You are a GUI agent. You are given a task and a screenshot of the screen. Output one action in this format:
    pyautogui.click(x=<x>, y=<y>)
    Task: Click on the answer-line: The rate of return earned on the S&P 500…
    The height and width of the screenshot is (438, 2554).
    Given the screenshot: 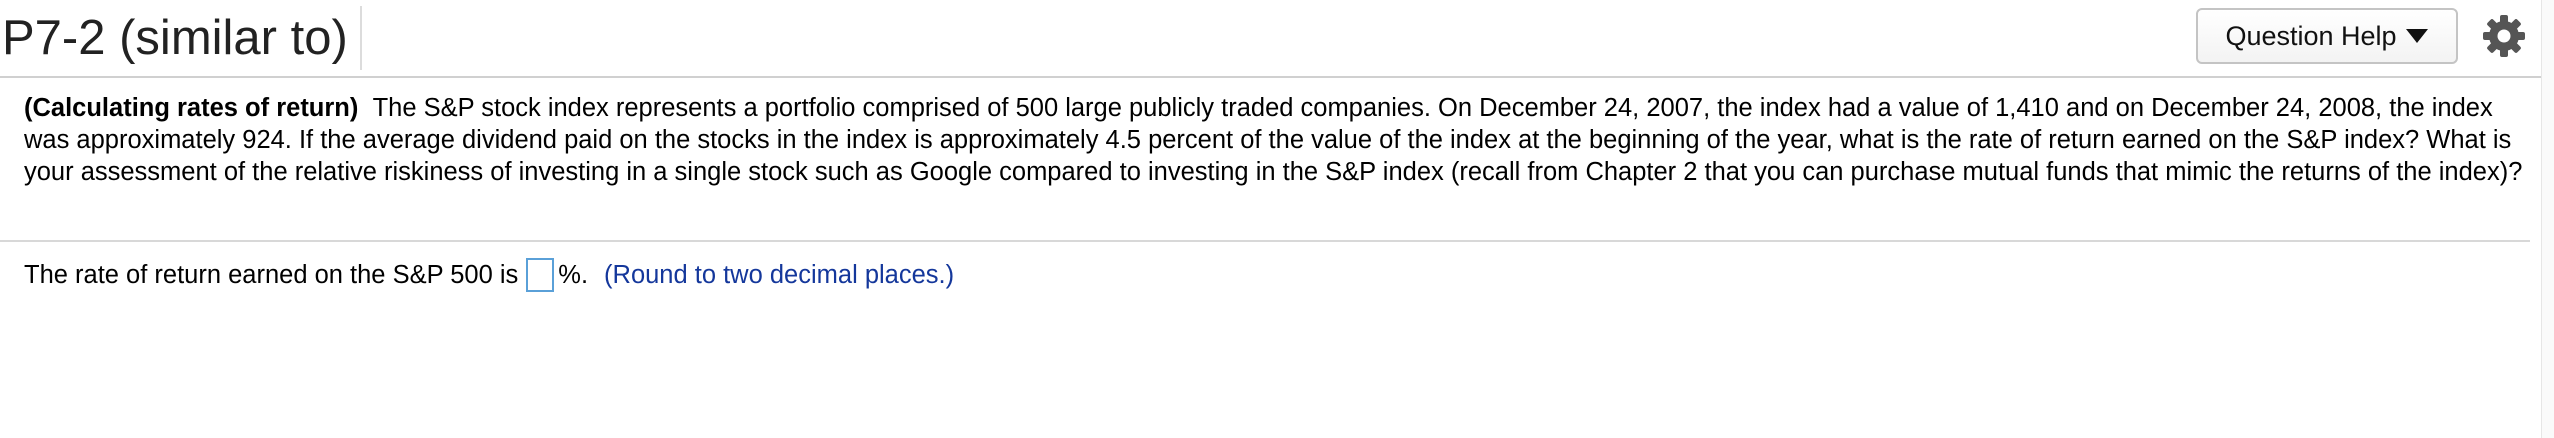 What is the action you would take?
    pyautogui.click(x=489, y=275)
    